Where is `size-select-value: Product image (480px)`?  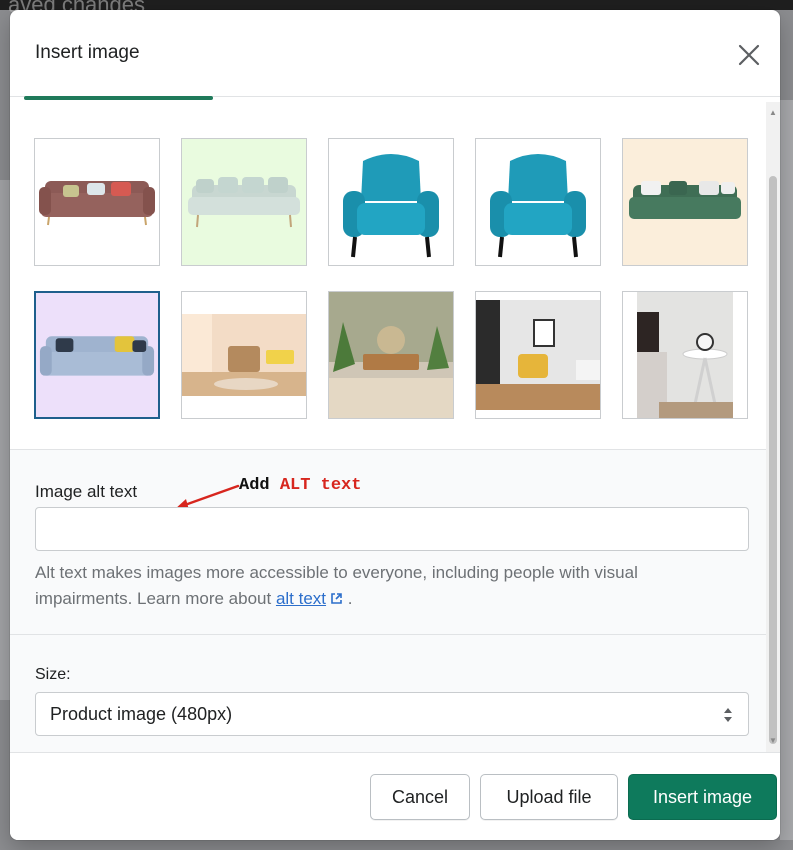
size-select-value: Product image (480px) is located at coordinates (141, 713).